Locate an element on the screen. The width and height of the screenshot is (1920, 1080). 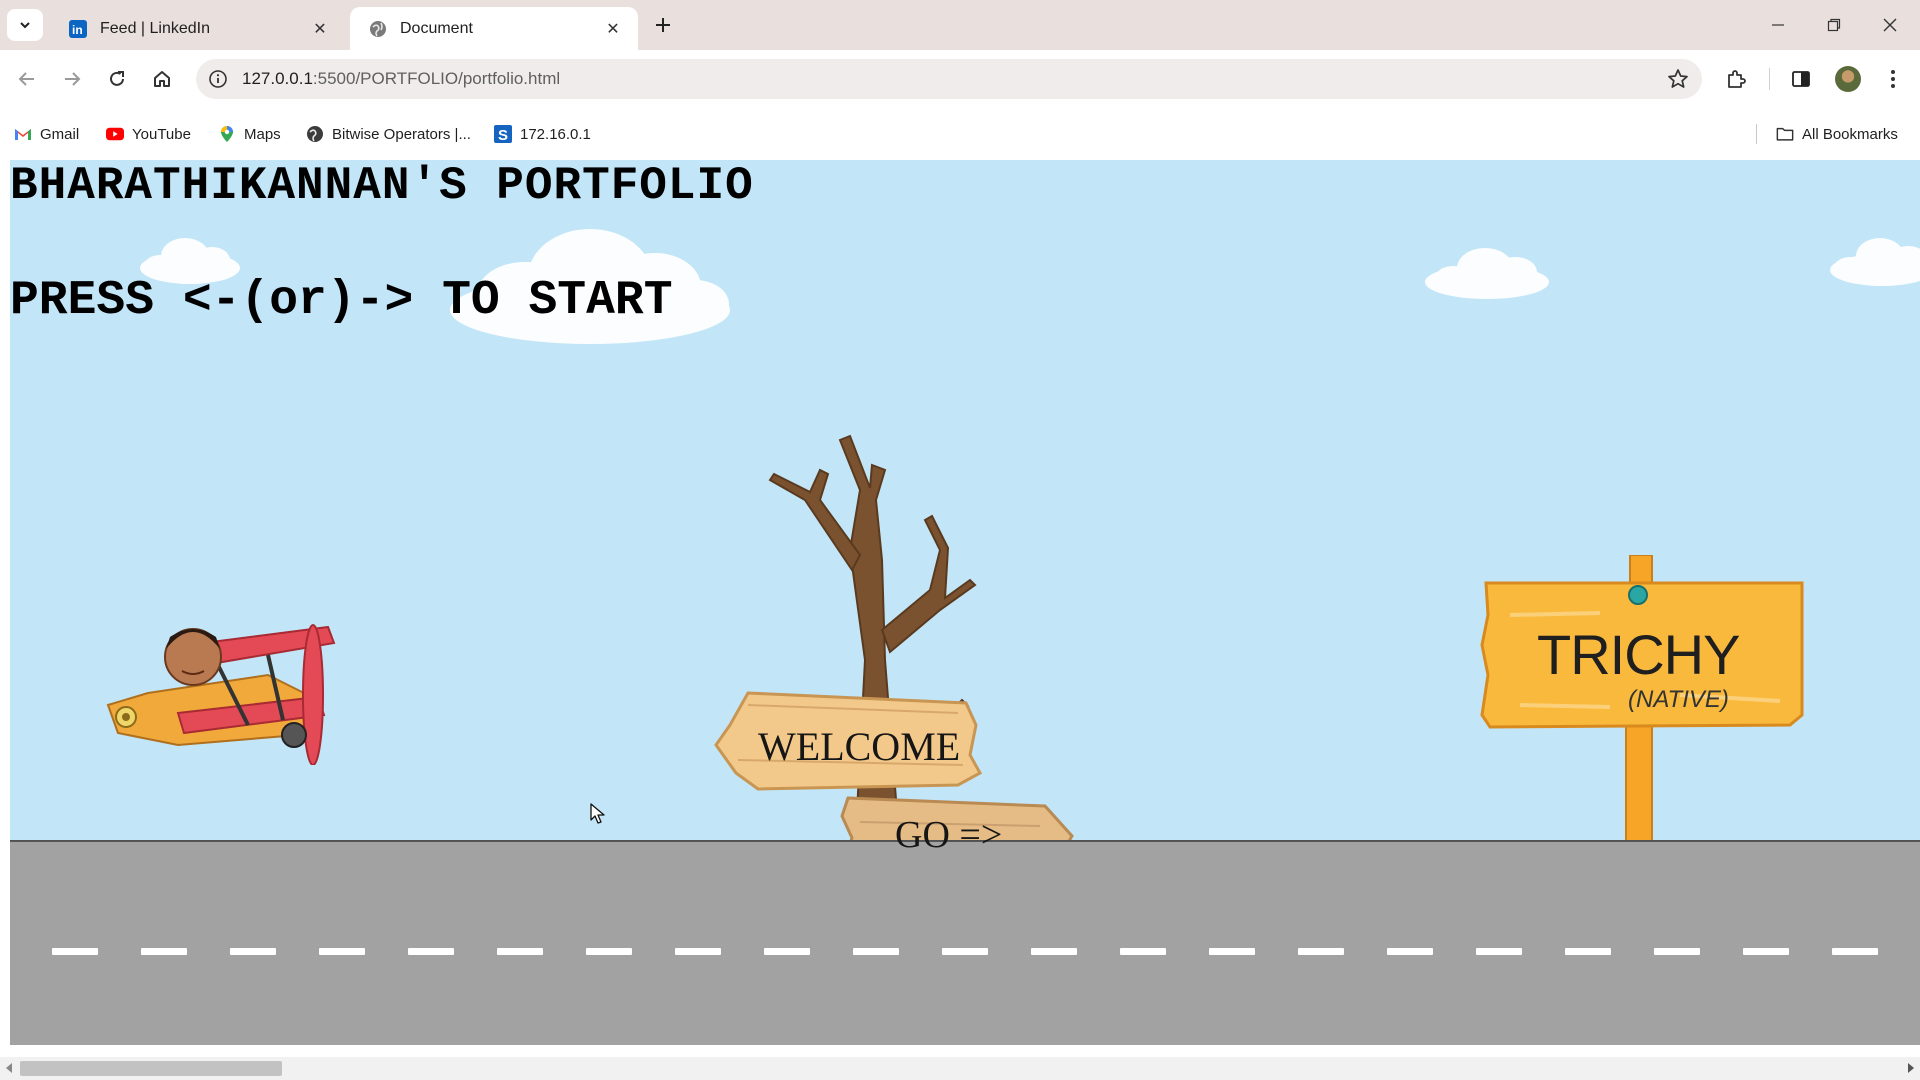
restore-button is located at coordinates (1834, 25).